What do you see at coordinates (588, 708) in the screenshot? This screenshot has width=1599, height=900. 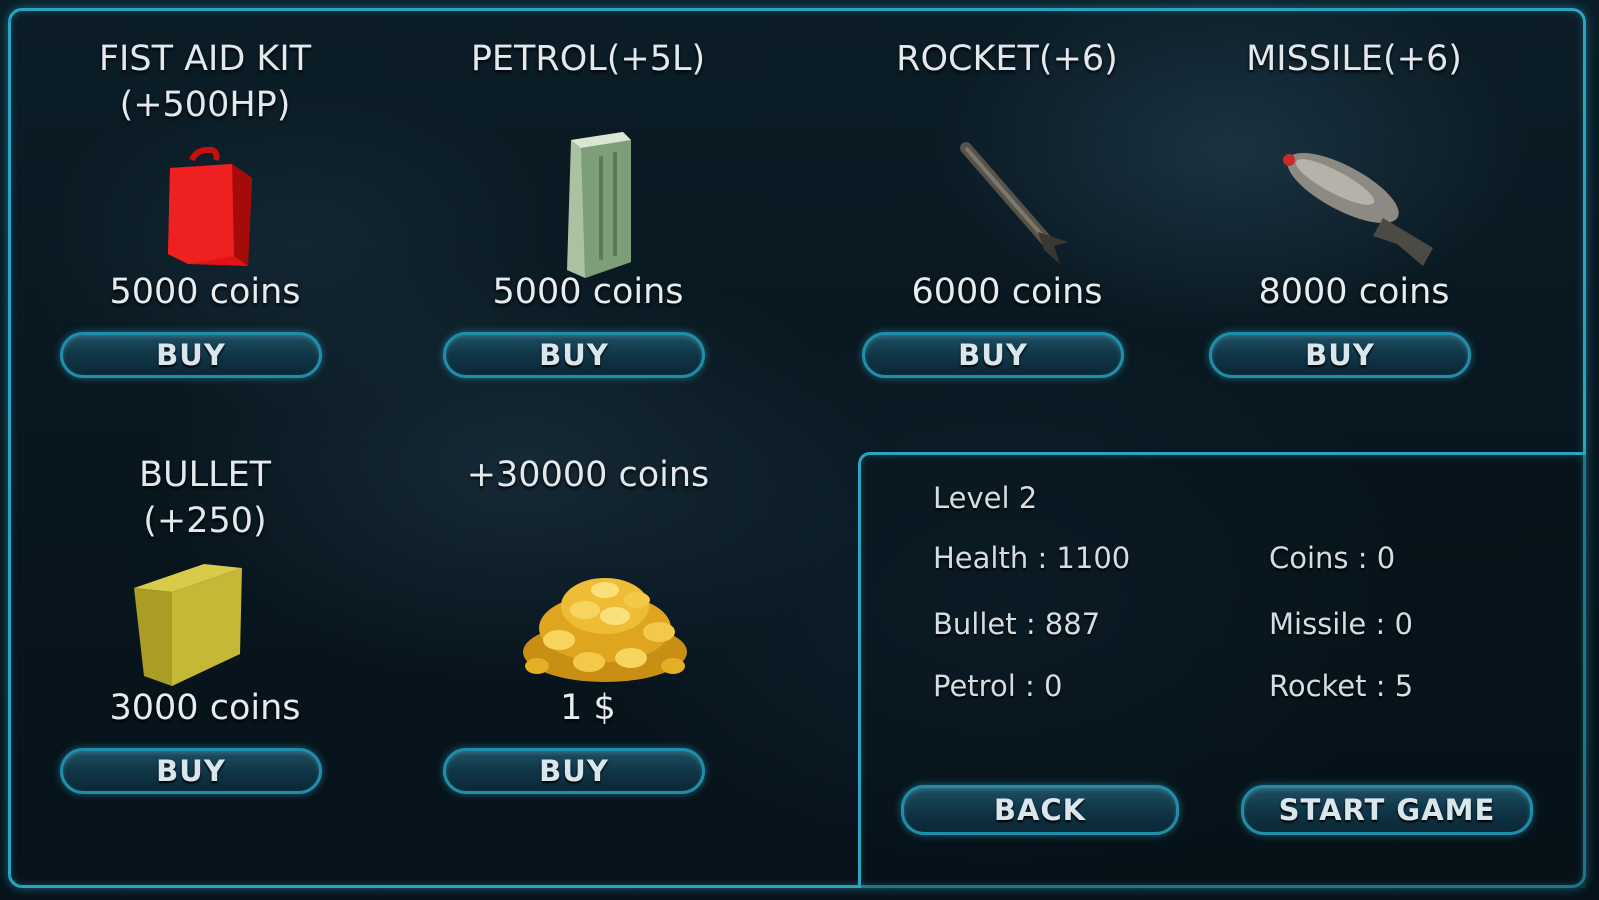 I see `item-price: 1 $` at bounding box center [588, 708].